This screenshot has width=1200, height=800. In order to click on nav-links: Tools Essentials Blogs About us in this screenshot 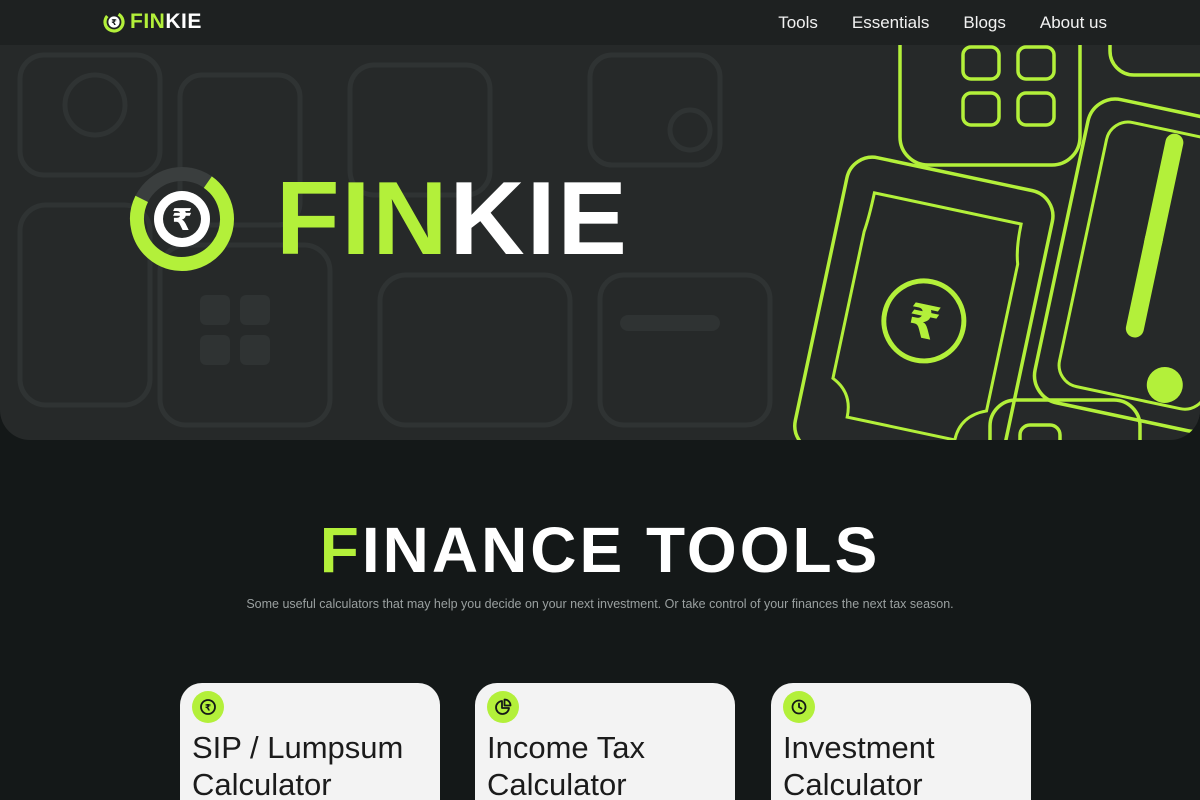, I will do `click(942, 22)`.